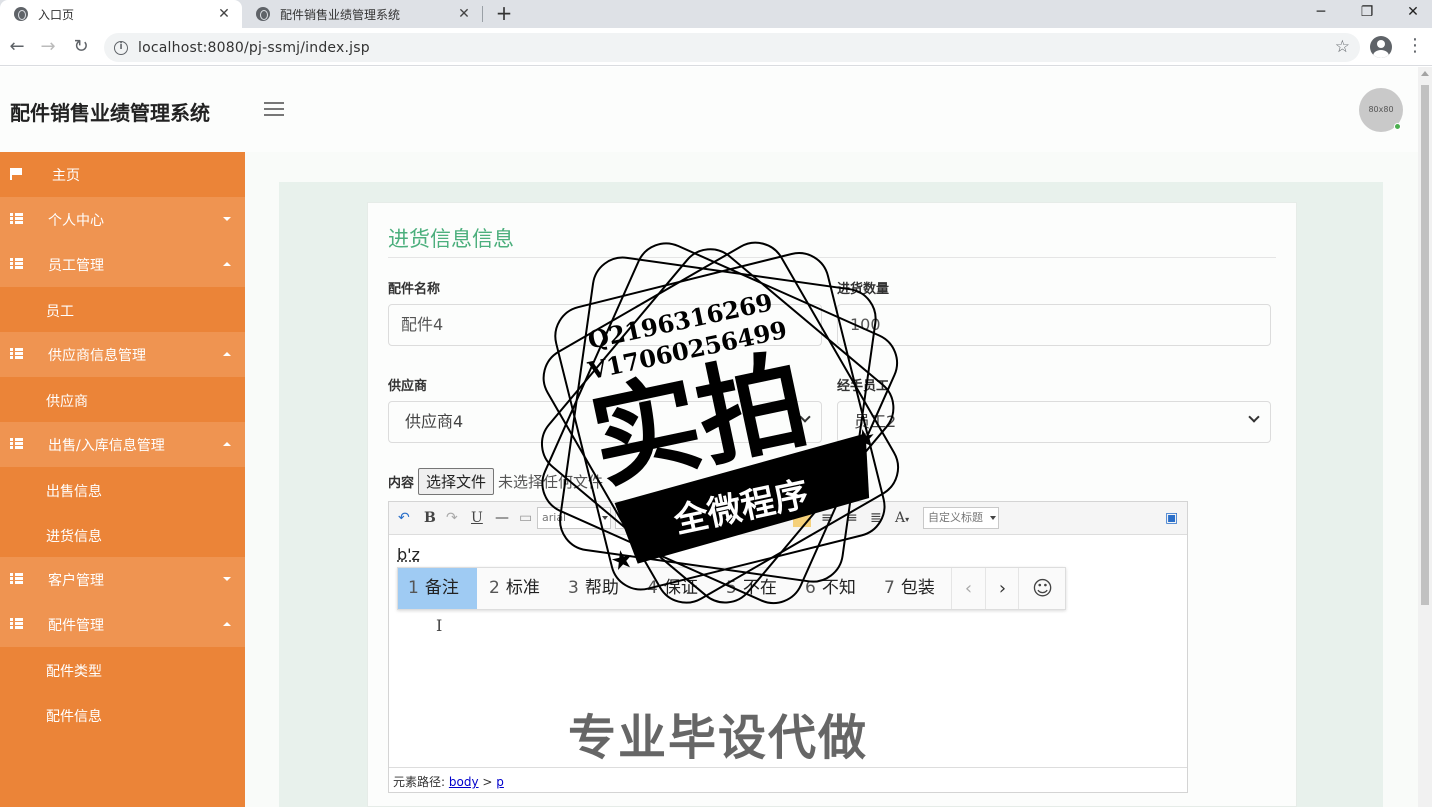 This screenshot has width=1432, height=807. What do you see at coordinates (17, 47) in the screenshot?
I see `back-arrow-icon: ←` at bounding box center [17, 47].